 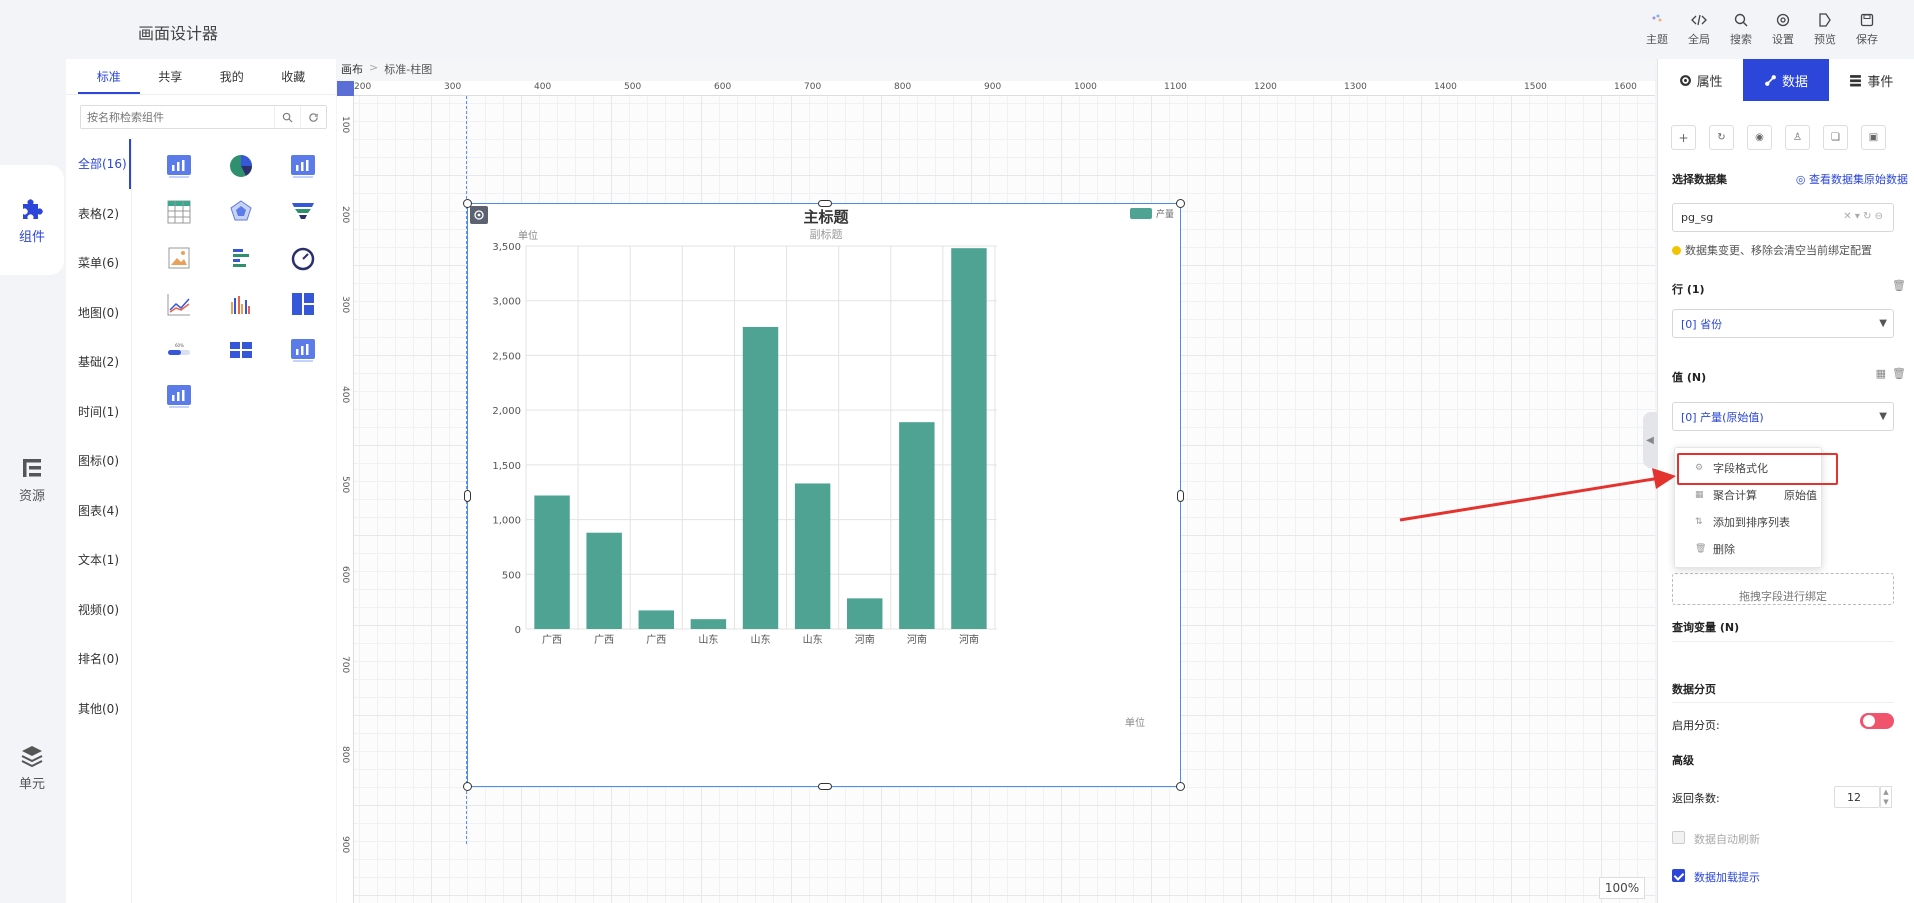 I want to click on category-item: 菜单(6), so click(x=98, y=263).